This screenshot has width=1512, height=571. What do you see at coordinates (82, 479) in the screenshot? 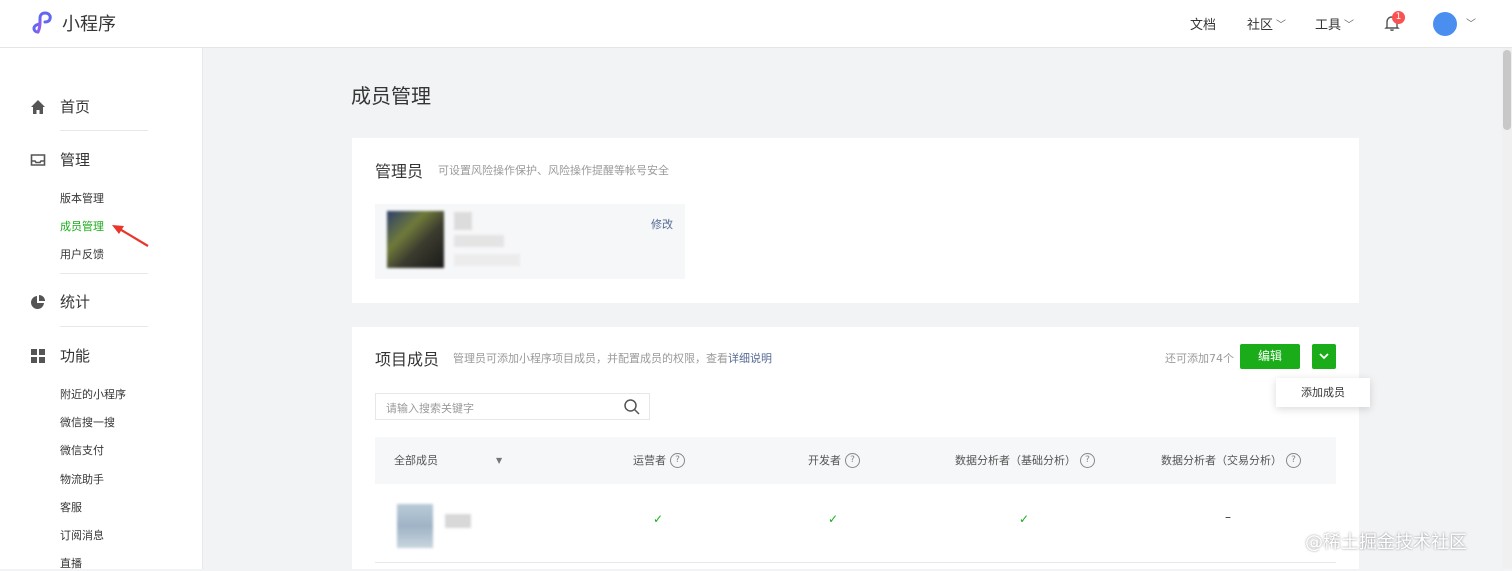
I see `sidebar-item-logistics: 物流助手` at bounding box center [82, 479].